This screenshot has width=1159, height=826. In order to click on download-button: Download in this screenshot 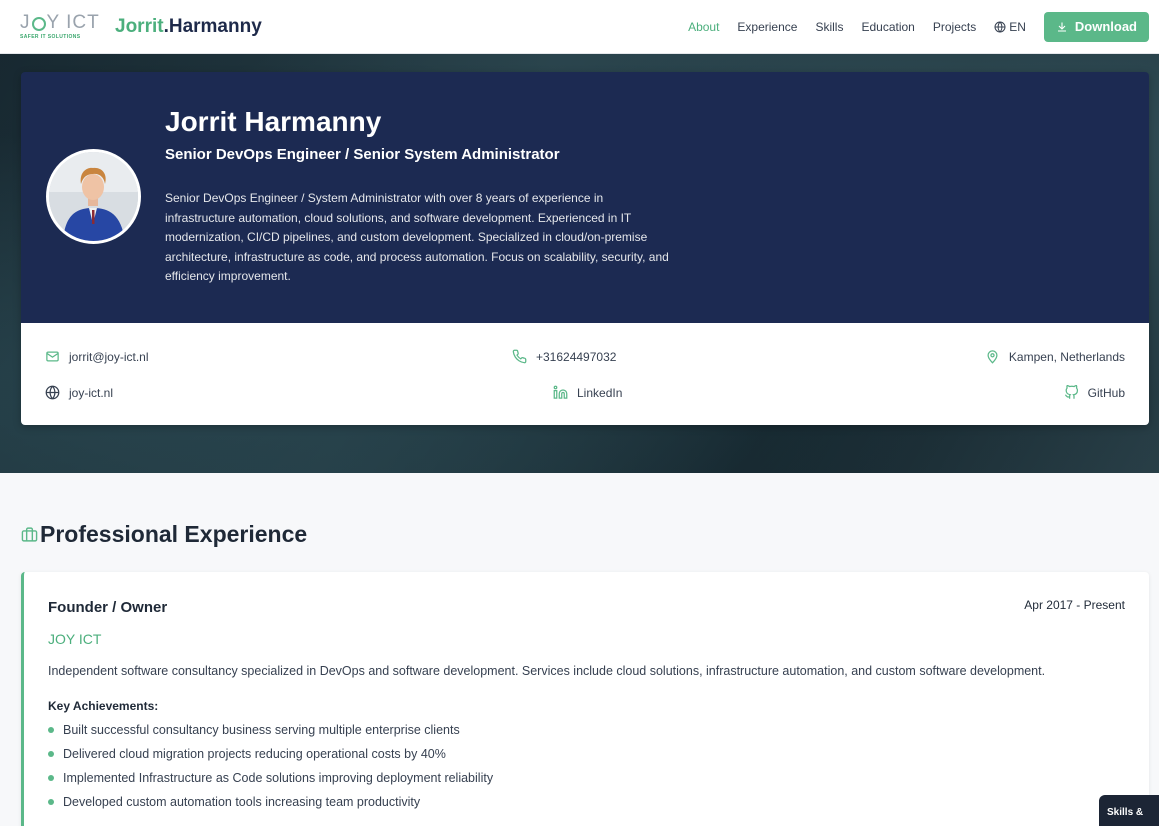, I will do `click(1096, 26)`.